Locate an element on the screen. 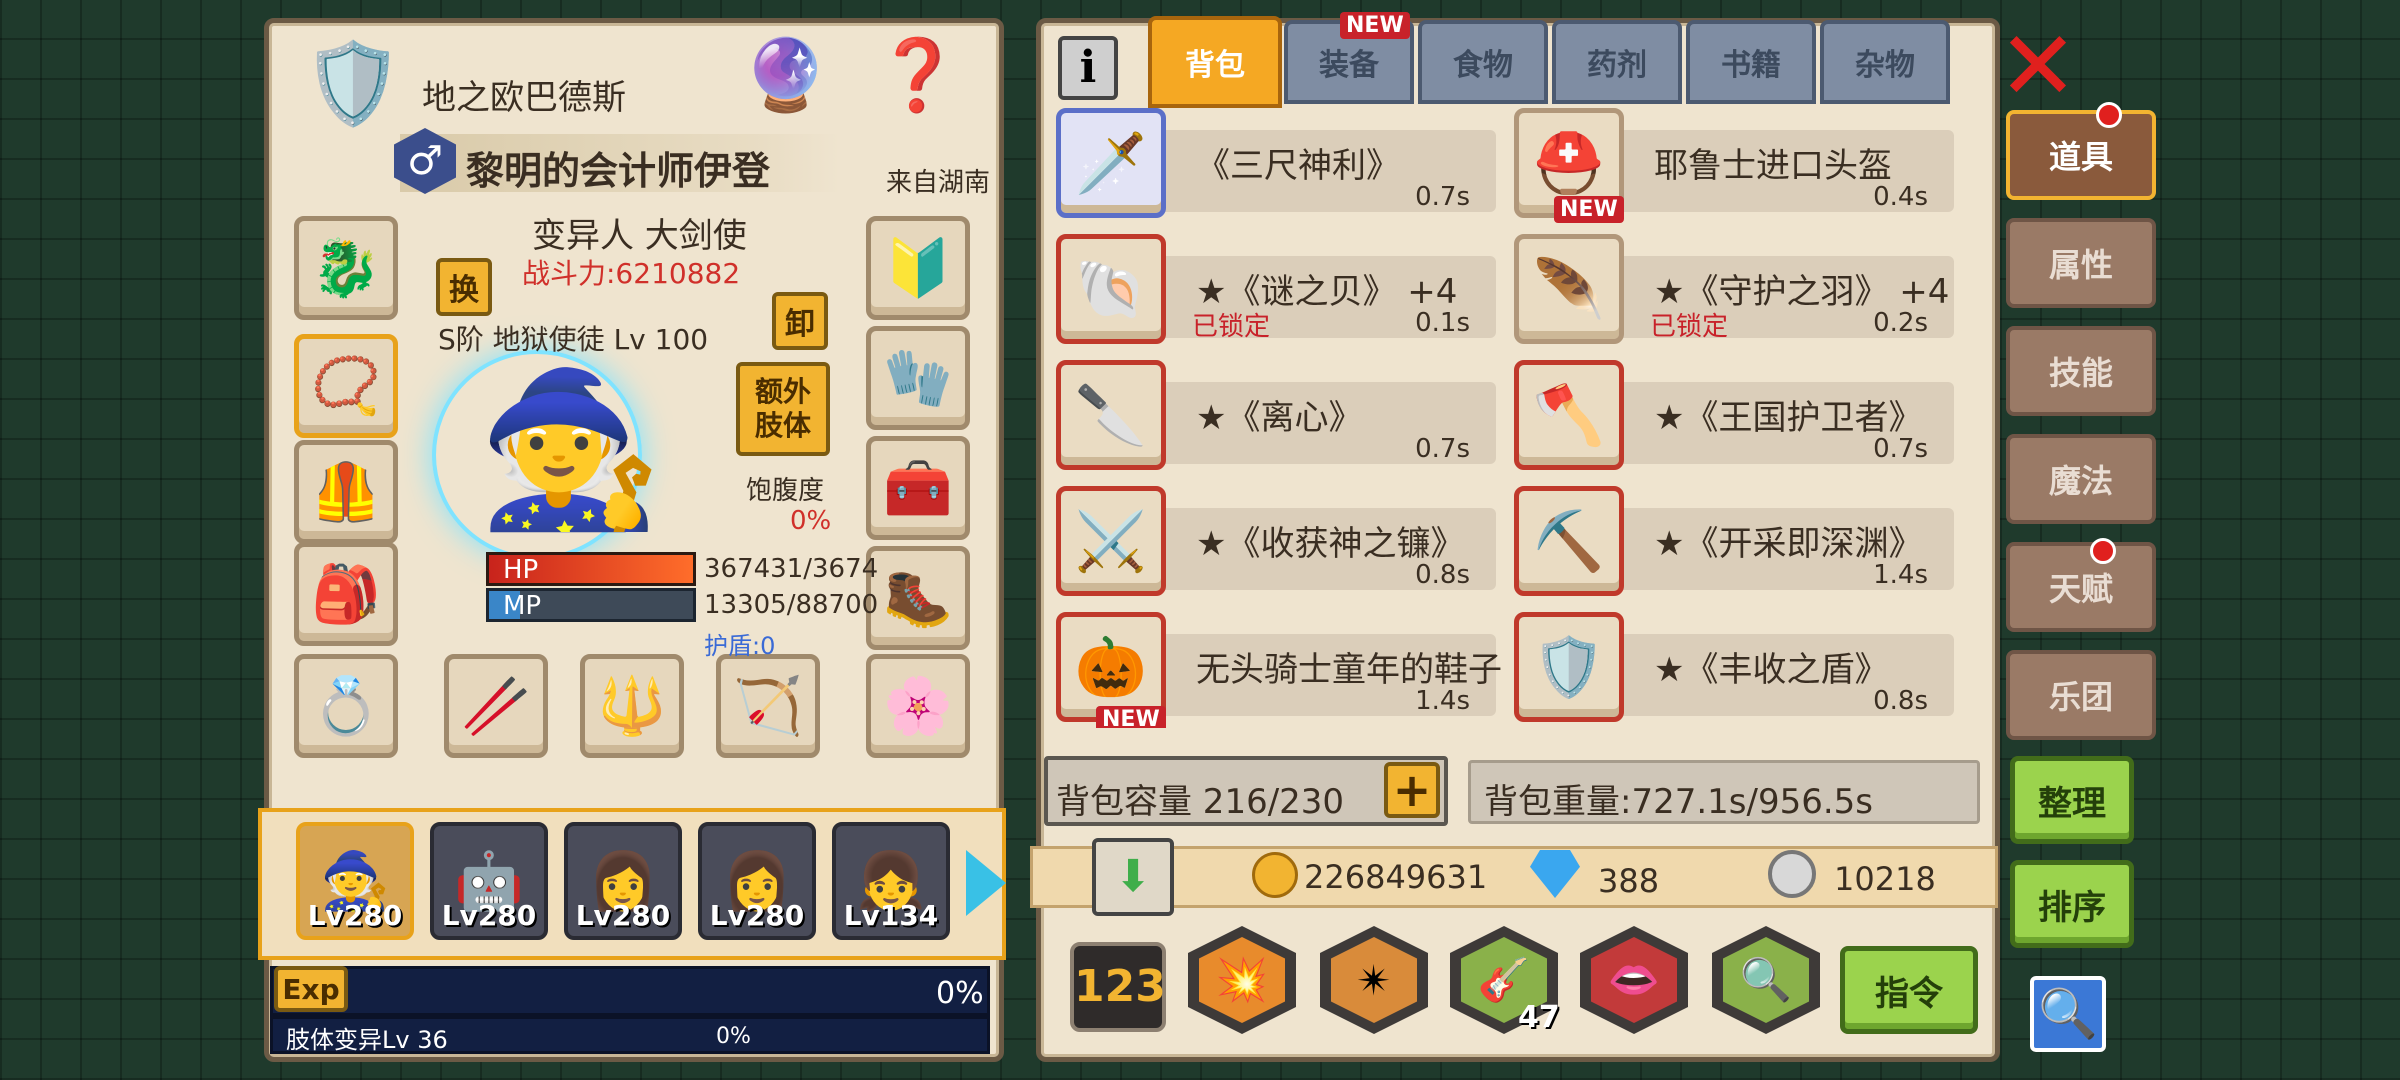 The width and height of the screenshot is (2400, 1080). equip-slot-glove: 🧤 is located at coordinates (918, 378).